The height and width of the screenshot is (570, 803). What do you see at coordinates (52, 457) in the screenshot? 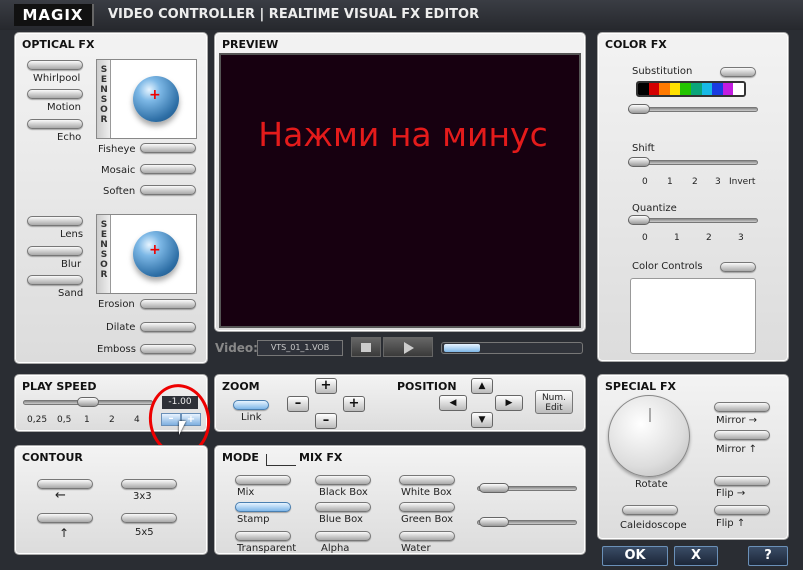
I see `contour-title: CONTOUR` at bounding box center [52, 457].